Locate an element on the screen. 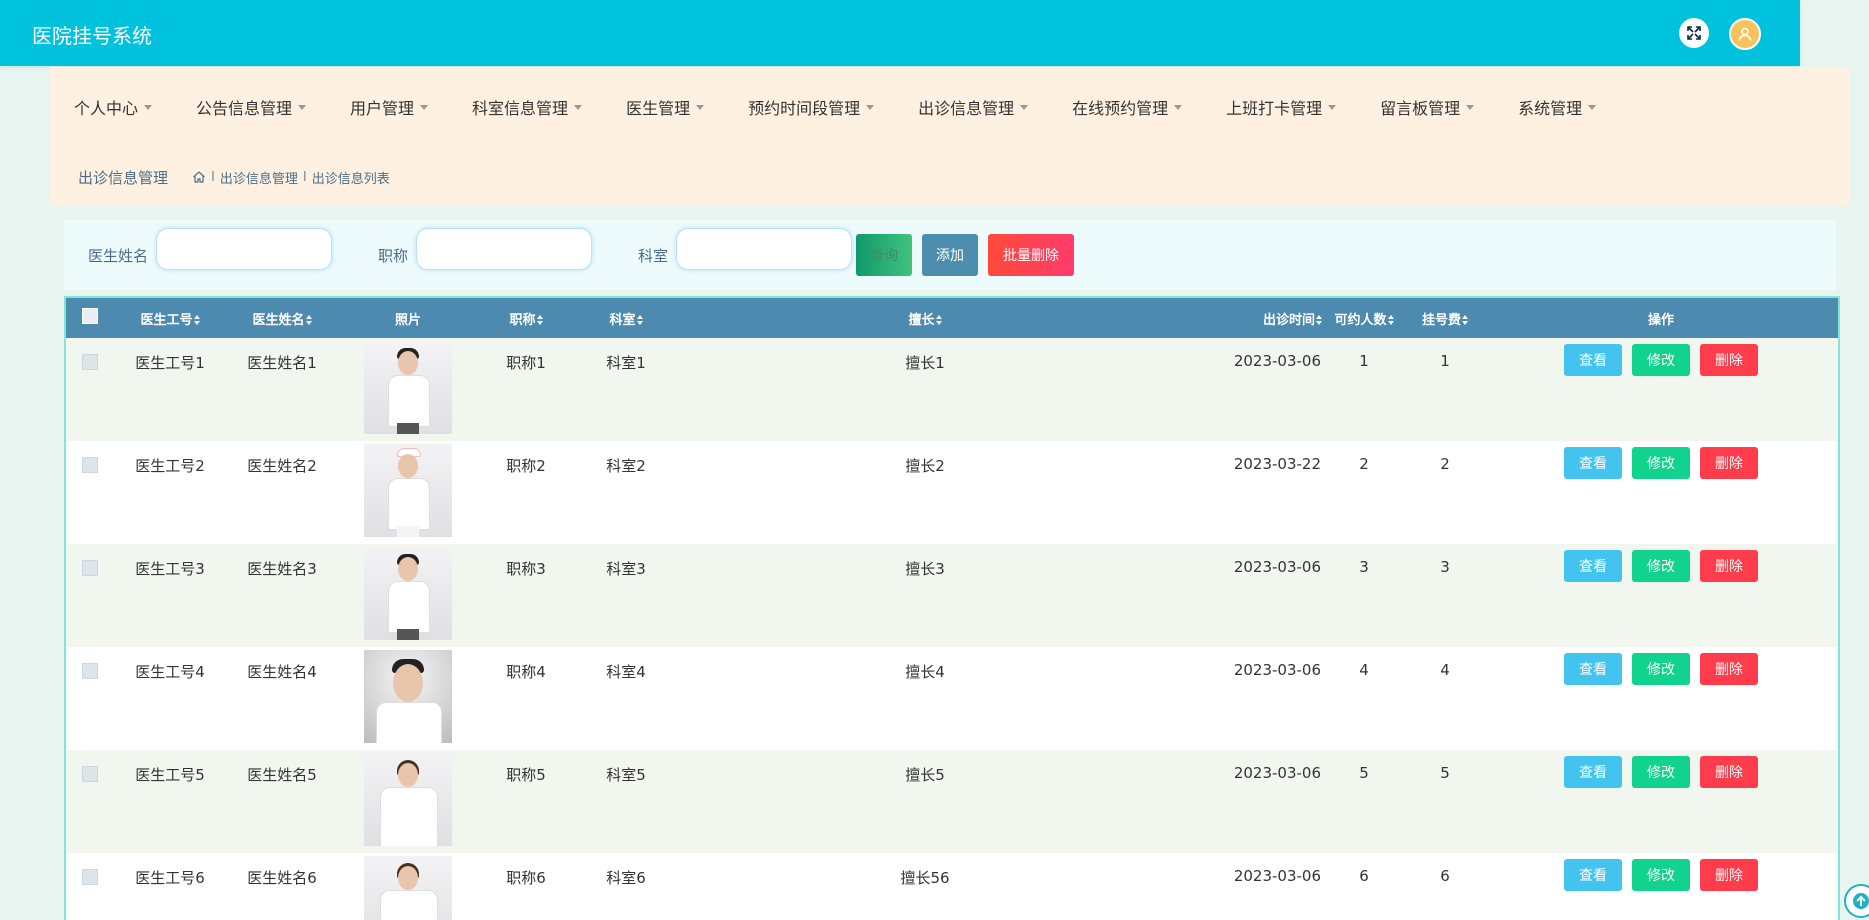 This screenshot has width=1869, height=920. header-capacity: 可约人数 is located at coordinates (1364, 318).